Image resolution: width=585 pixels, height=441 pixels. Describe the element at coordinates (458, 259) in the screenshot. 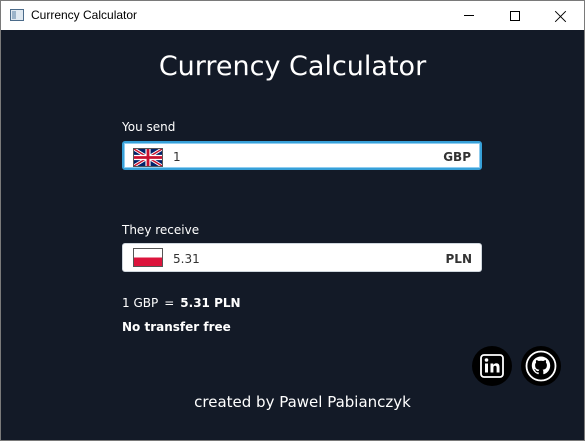

I see `receive-currency-code: PLN` at that location.